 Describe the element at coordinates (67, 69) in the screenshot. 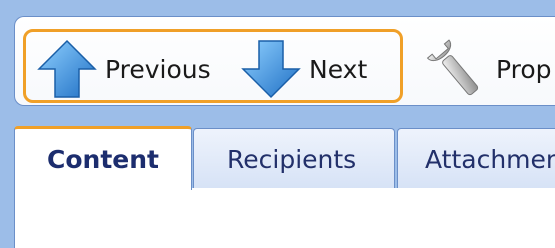

I see `up-arrow-icon` at that location.